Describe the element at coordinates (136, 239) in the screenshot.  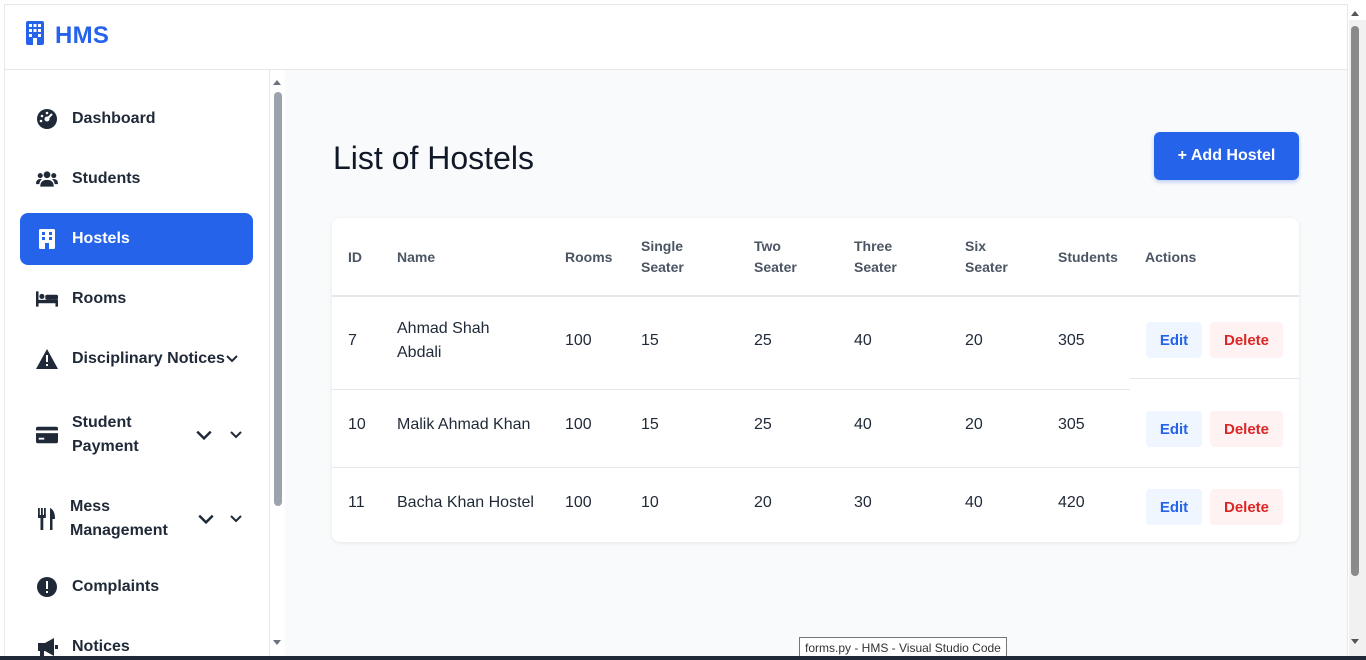
I see `sidebar-item-hostels: Hostels` at that location.